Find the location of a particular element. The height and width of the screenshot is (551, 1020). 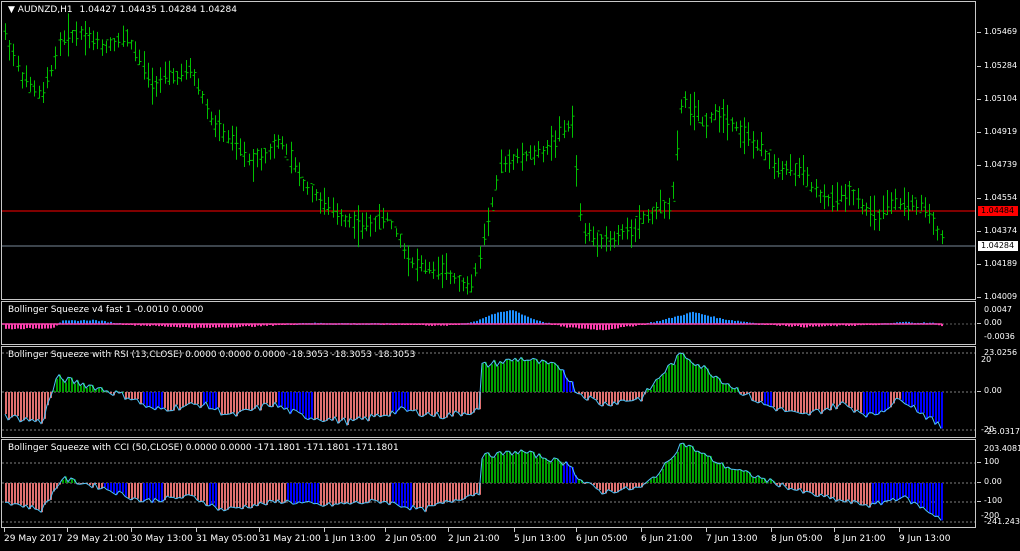

time-label: 29 May 21:00 is located at coordinates (98, 539).